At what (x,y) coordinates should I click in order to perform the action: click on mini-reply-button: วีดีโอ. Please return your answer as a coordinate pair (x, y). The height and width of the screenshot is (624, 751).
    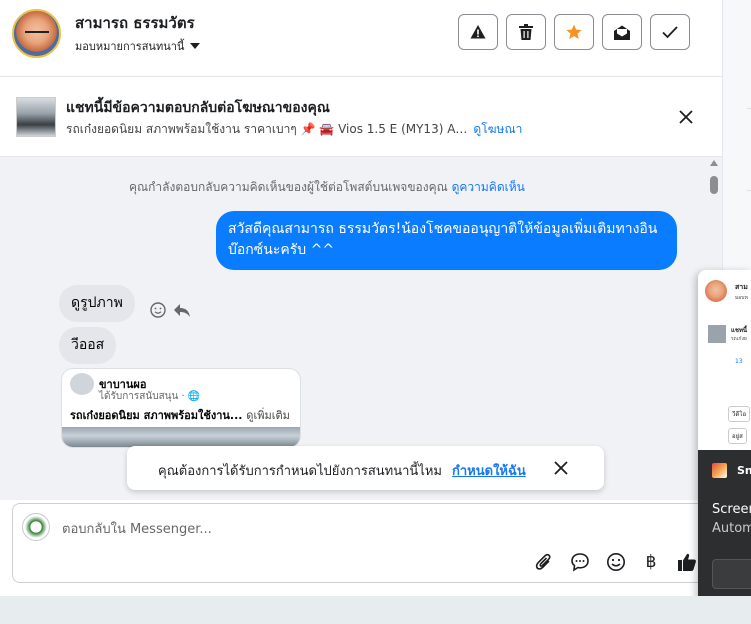
    Looking at the image, I should click on (739, 414).